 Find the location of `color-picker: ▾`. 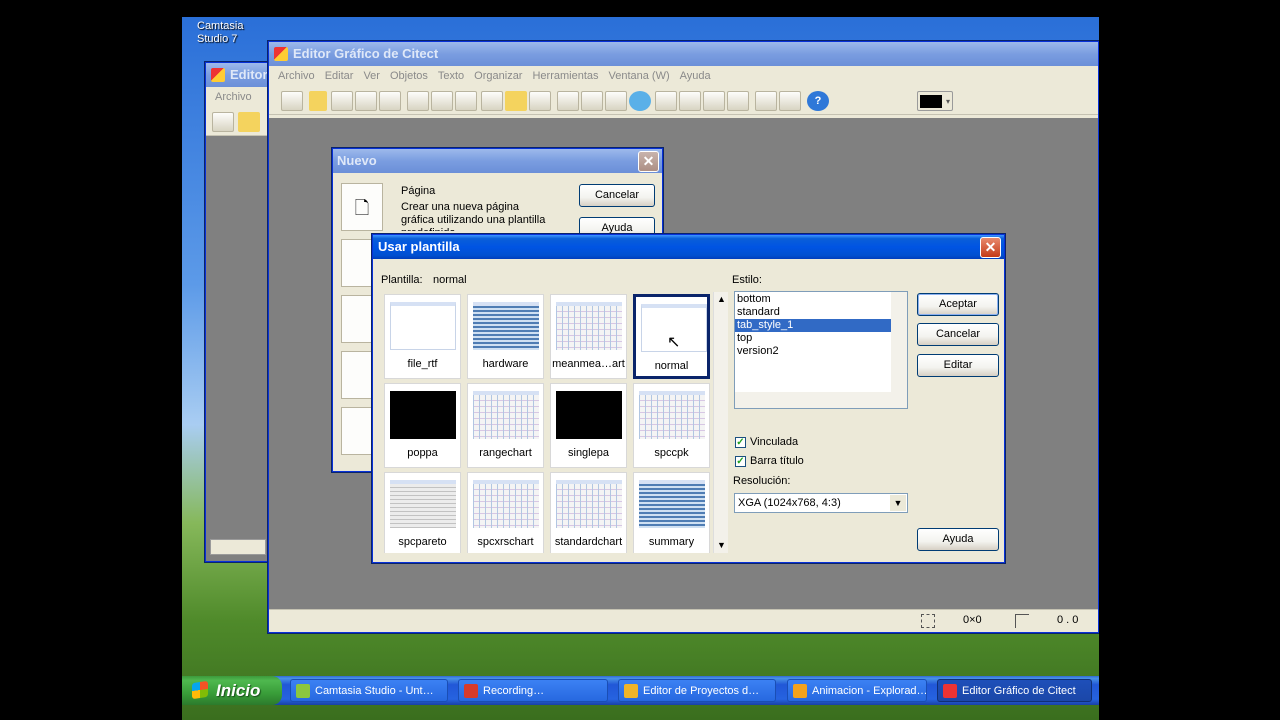

color-picker: ▾ is located at coordinates (935, 101).